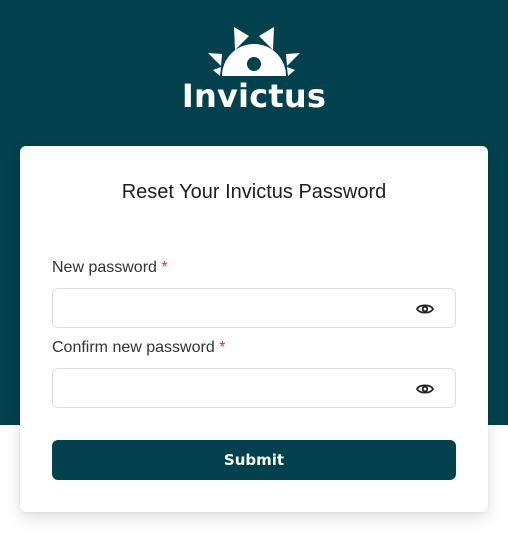 This screenshot has width=508, height=537. I want to click on new-password-input, so click(254, 308).